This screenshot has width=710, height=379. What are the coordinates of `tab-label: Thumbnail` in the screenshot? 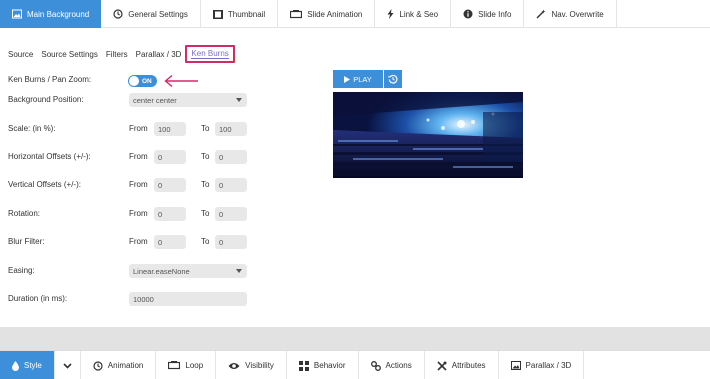 It's located at (246, 14).